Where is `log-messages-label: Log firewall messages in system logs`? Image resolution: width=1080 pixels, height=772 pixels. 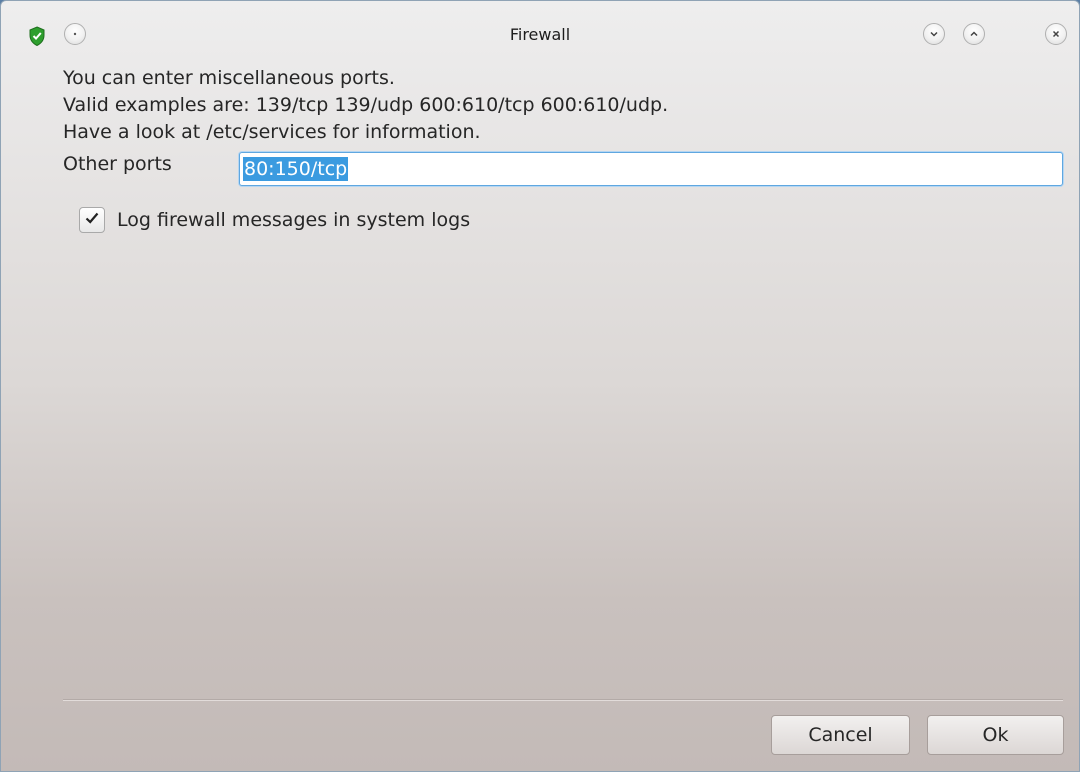
log-messages-label: Log firewall messages in system logs is located at coordinates (294, 220).